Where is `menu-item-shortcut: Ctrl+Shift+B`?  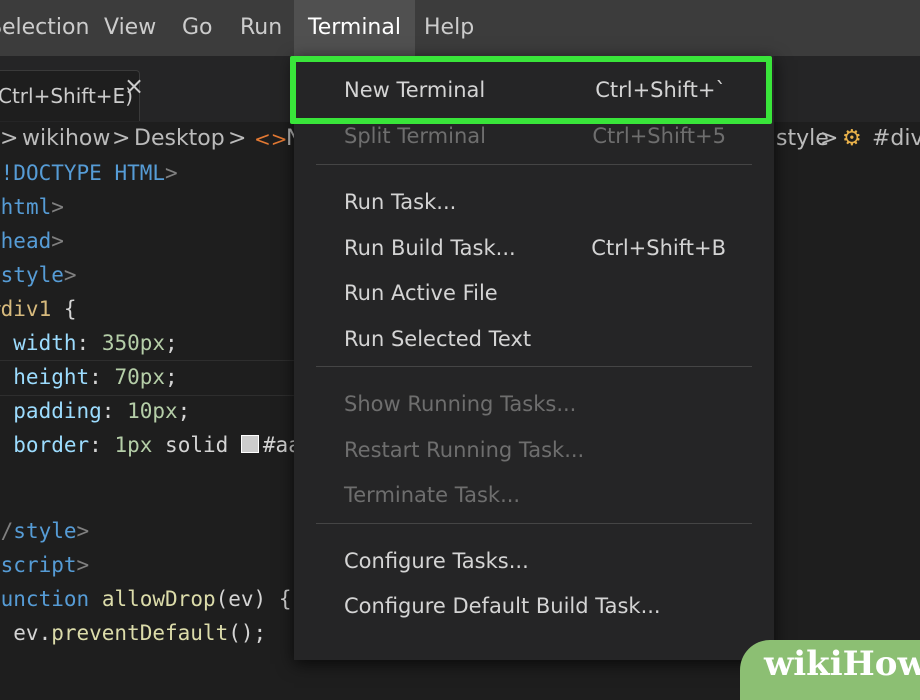
menu-item-shortcut: Ctrl+Shift+B is located at coordinates (658, 247).